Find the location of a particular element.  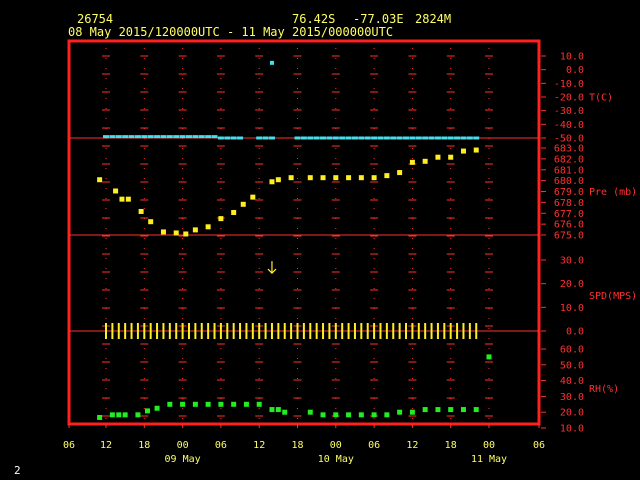

y-tick-label-humidity: 10.0 is located at coordinates (572, 429).